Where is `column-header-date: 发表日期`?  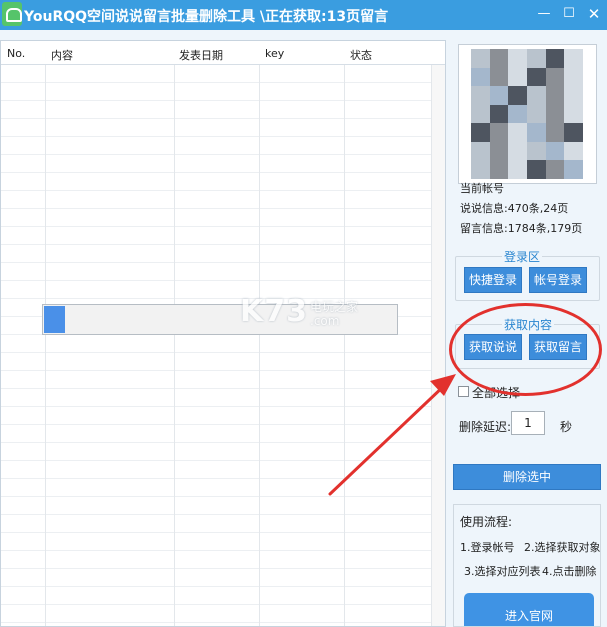 column-header-date: 发表日期 is located at coordinates (201, 55).